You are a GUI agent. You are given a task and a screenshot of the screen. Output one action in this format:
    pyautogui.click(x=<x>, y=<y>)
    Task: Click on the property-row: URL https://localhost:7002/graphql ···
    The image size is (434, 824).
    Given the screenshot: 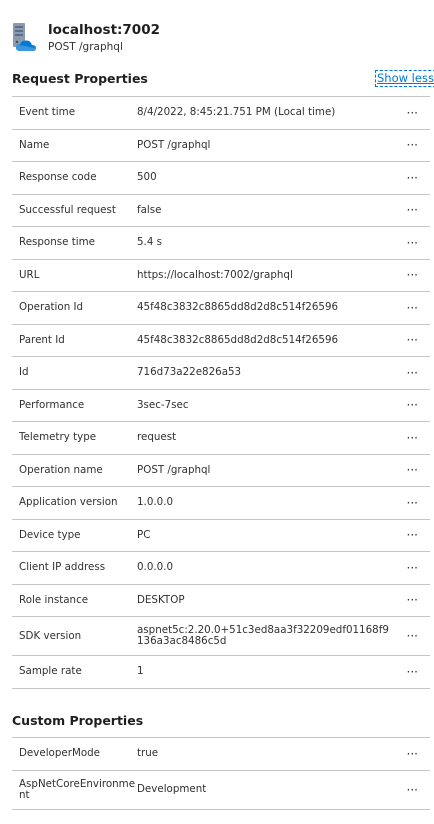 What is the action you would take?
    pyautogui.click(x=221, y=276)
    